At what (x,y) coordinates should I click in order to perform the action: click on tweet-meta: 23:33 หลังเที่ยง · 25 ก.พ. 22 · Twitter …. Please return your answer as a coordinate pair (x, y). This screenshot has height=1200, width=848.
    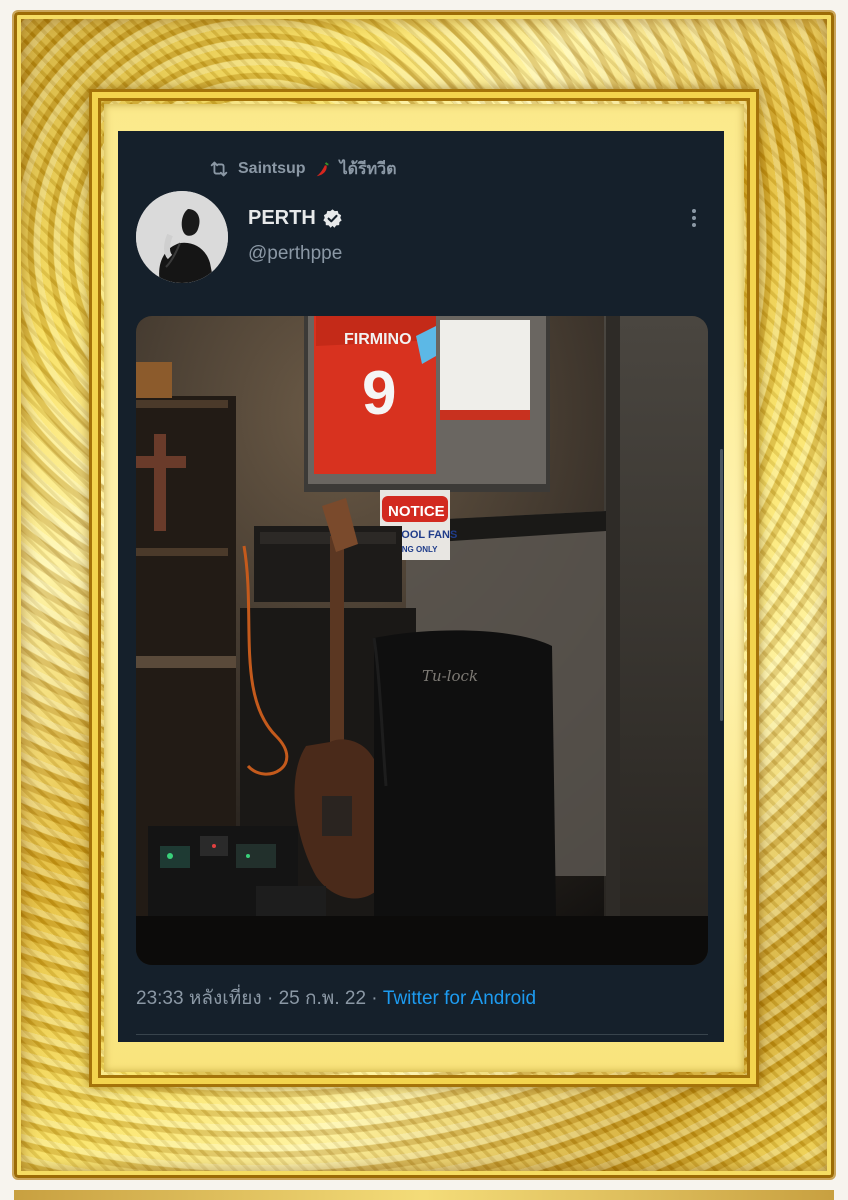
    Looking at the image, I should click on (336, 998).